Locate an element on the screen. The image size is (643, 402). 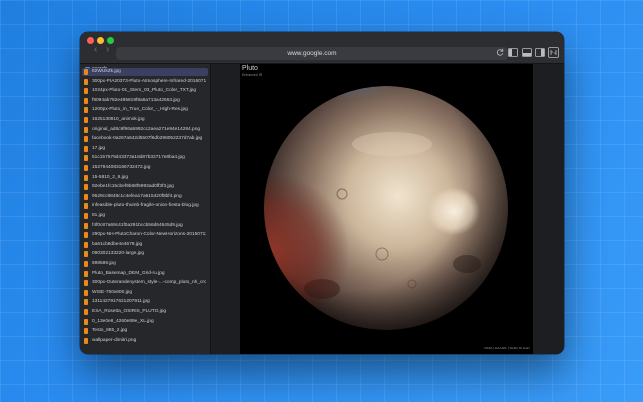
file-list-item: 82WUkZk.jpg is located at coordinates (145, 72).